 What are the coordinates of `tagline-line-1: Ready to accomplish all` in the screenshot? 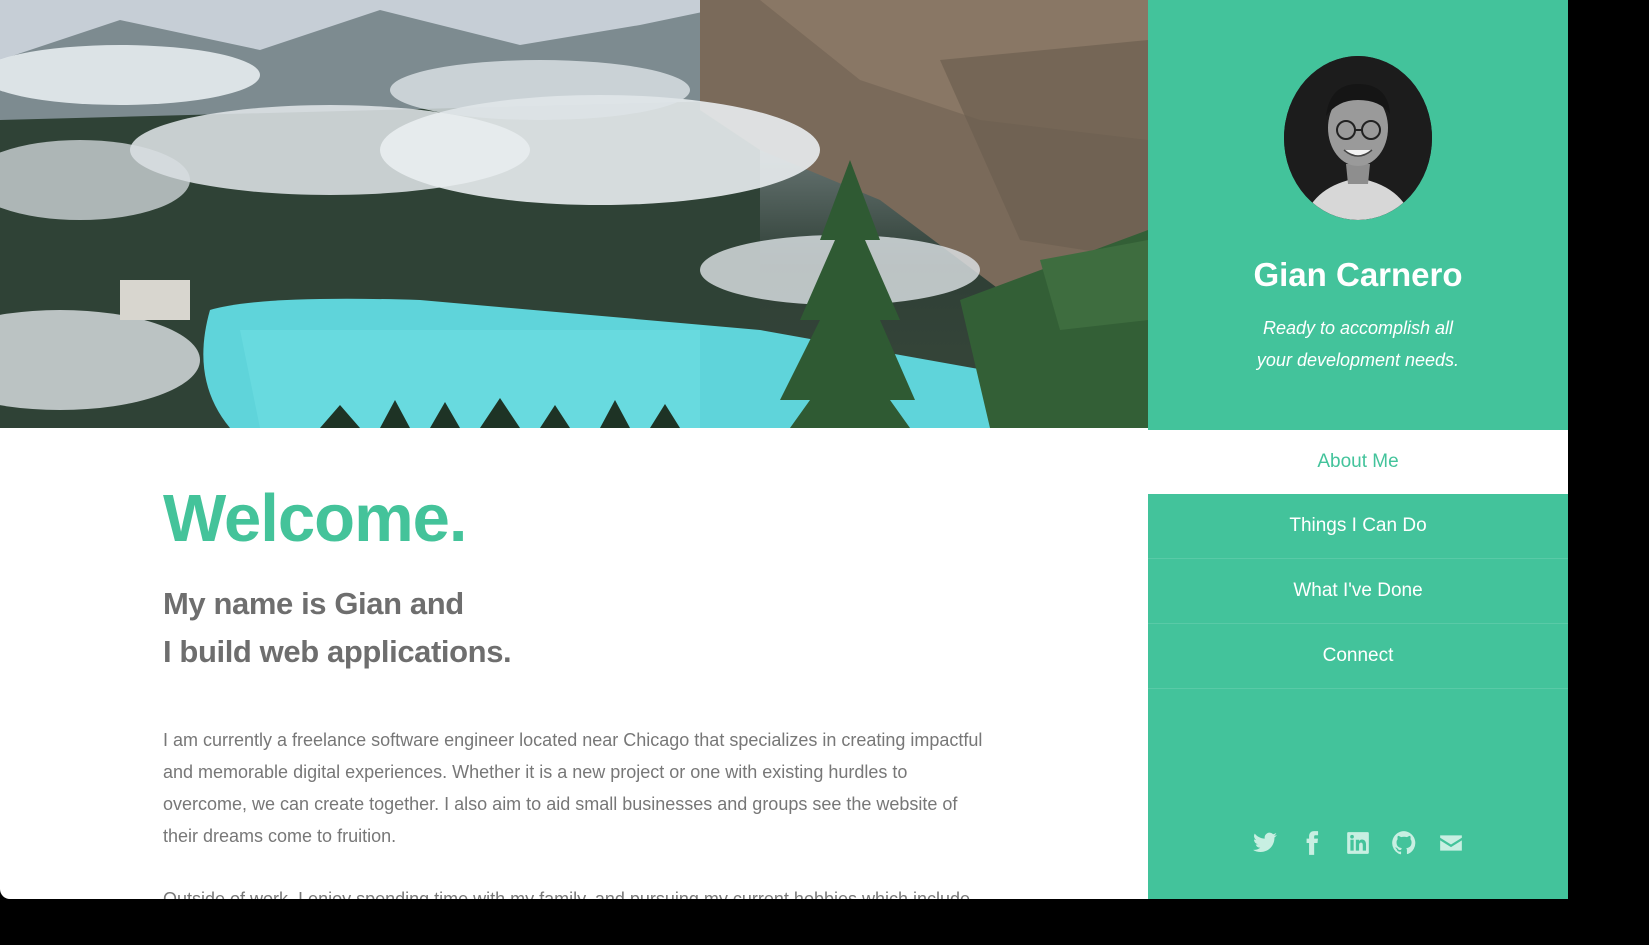 It's located at (1358, 328).